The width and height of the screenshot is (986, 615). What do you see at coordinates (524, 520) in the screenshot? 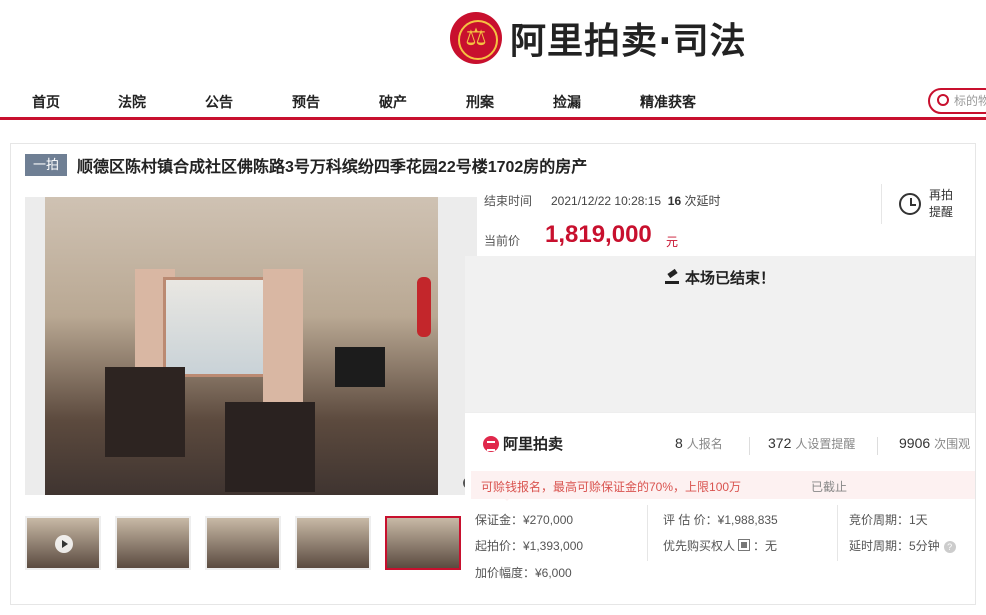
I see `deposit: 保证金：¥270,000` at bounding box center [524, 520].